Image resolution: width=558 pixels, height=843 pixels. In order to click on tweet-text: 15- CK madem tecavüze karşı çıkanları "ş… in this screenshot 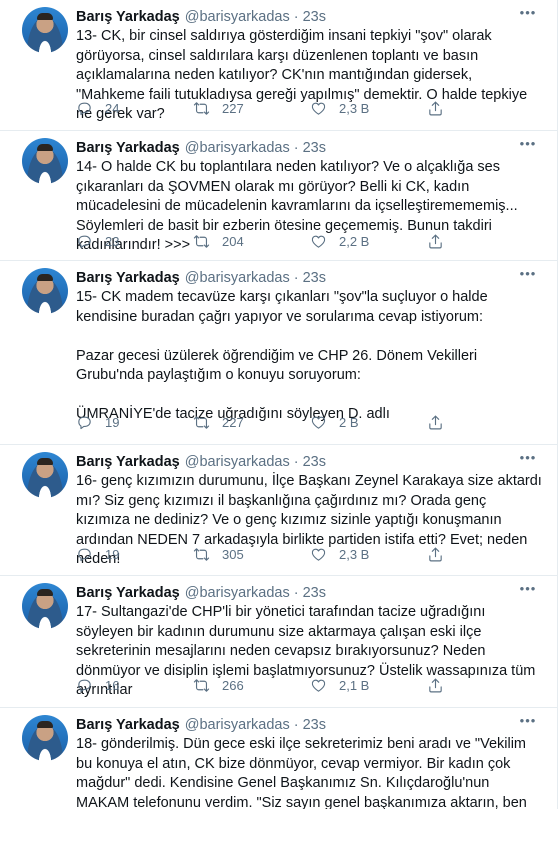, I will do `click(282, 355)`.